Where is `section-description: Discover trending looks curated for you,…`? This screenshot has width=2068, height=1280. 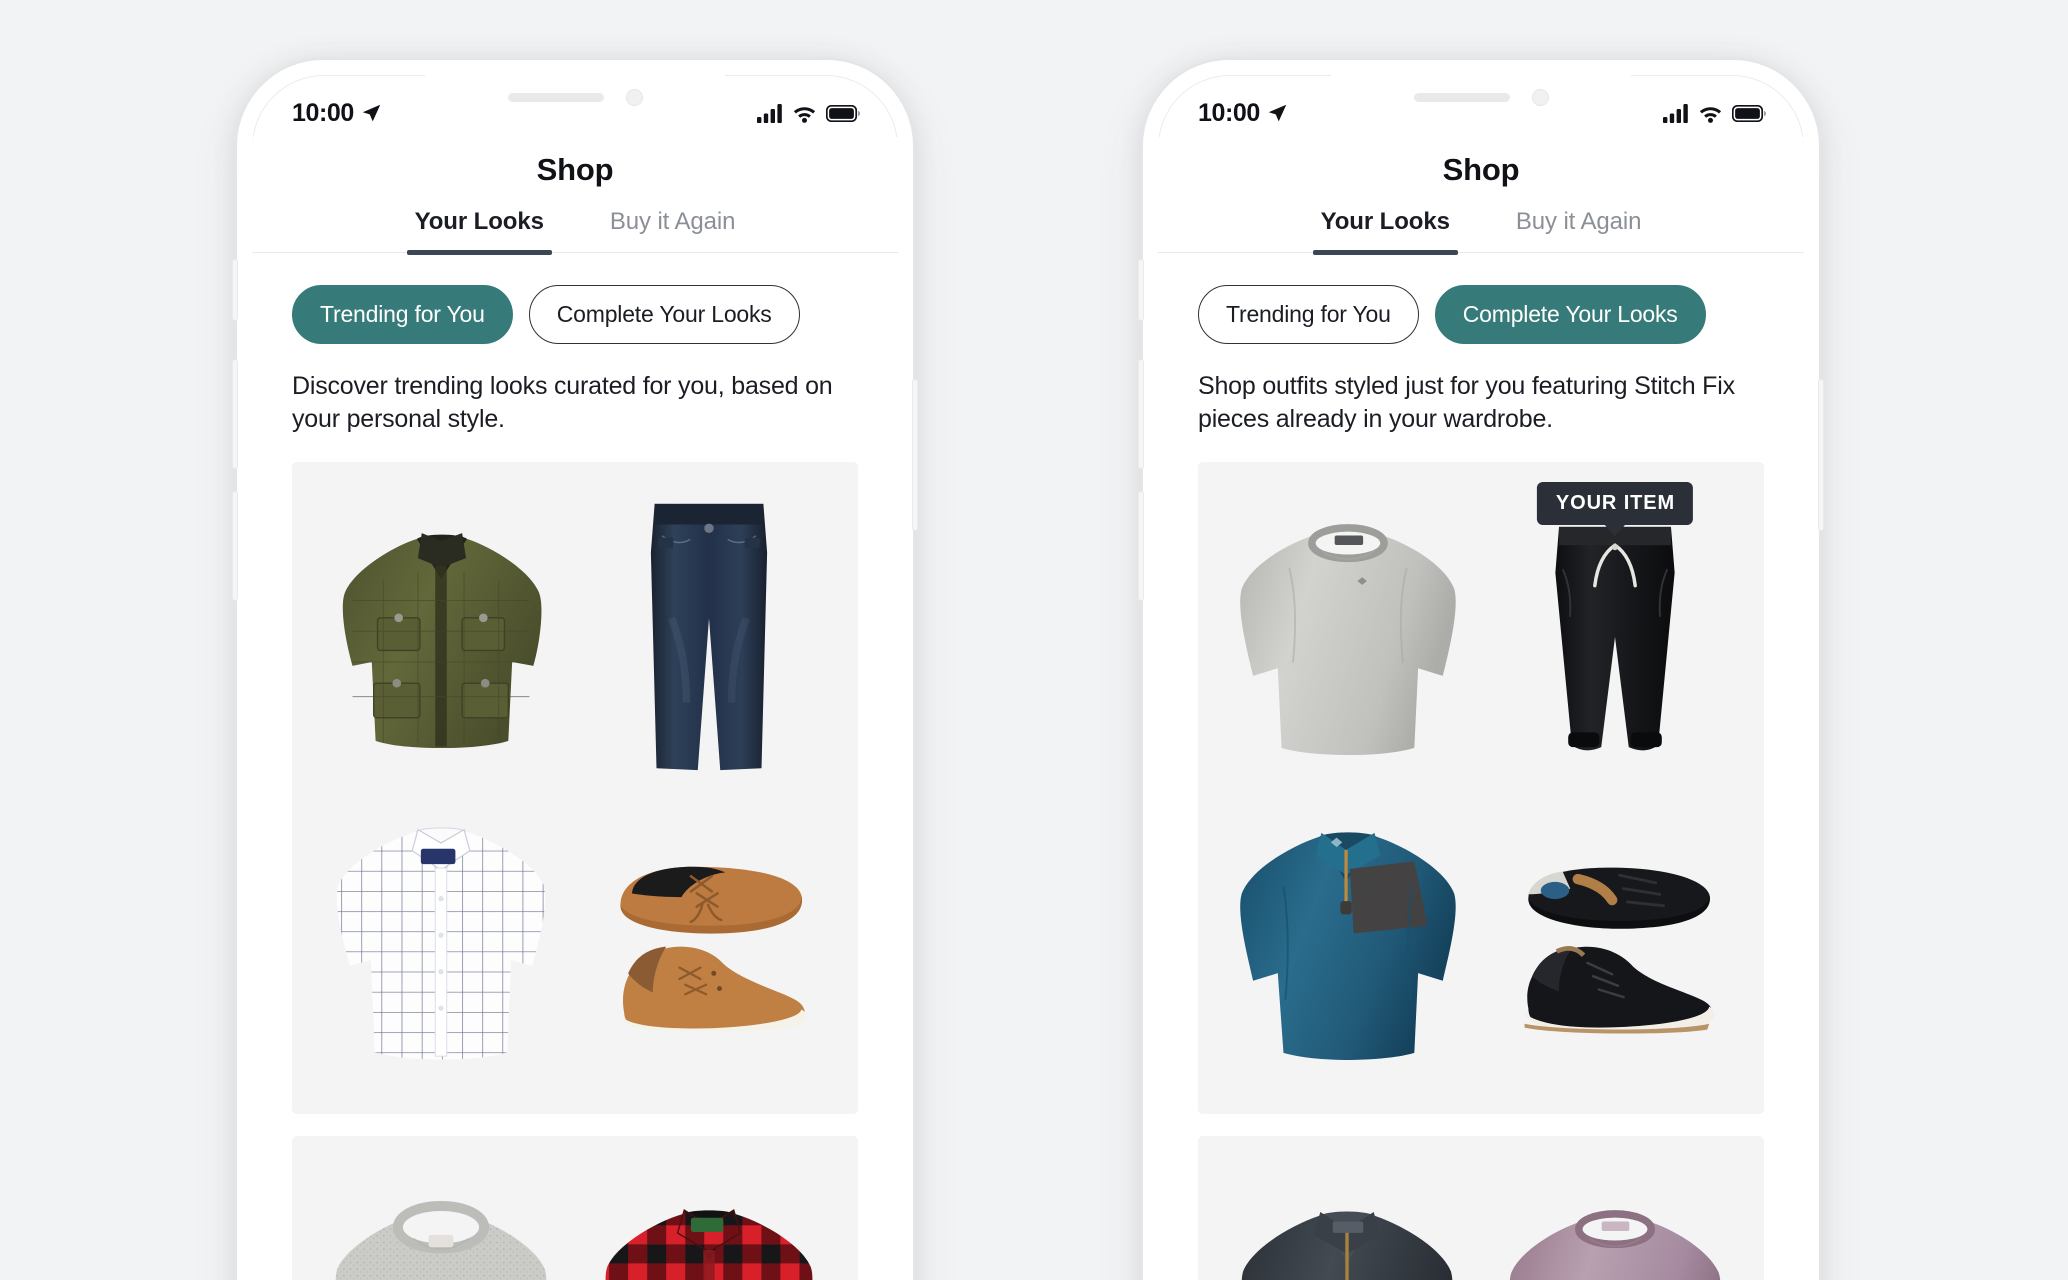
section-description: Discover trending looks curated for you,… is located at coordinates (562, 402).